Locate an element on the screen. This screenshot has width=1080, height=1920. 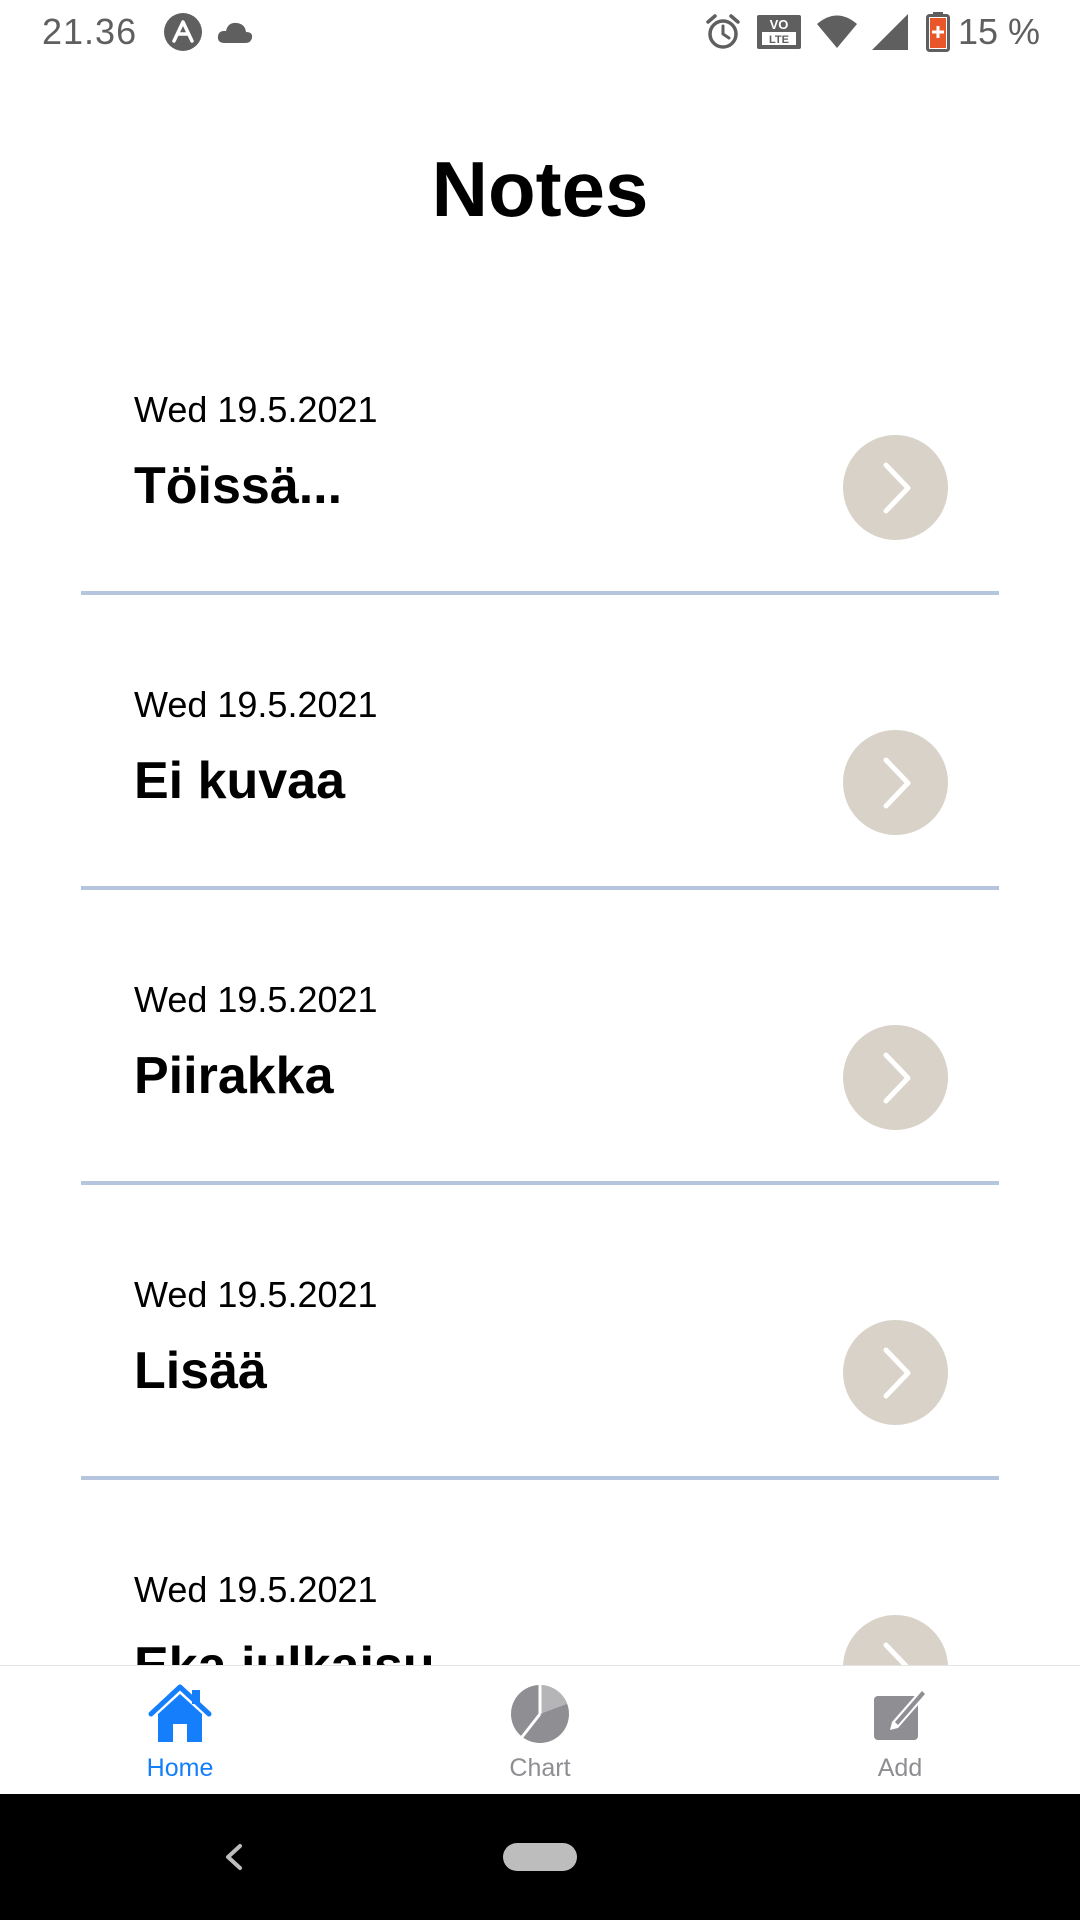
note-title: Lisää is located at coordinates (200, 1371).